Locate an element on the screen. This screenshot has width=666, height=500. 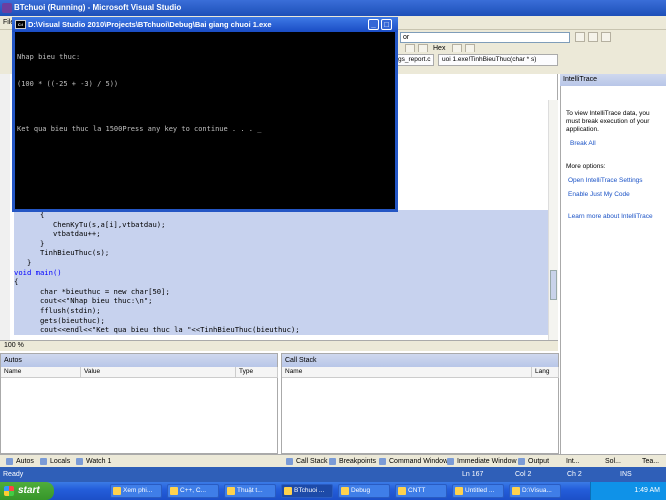
status-ch: Ch 2 is located at coordinates (574, 474).